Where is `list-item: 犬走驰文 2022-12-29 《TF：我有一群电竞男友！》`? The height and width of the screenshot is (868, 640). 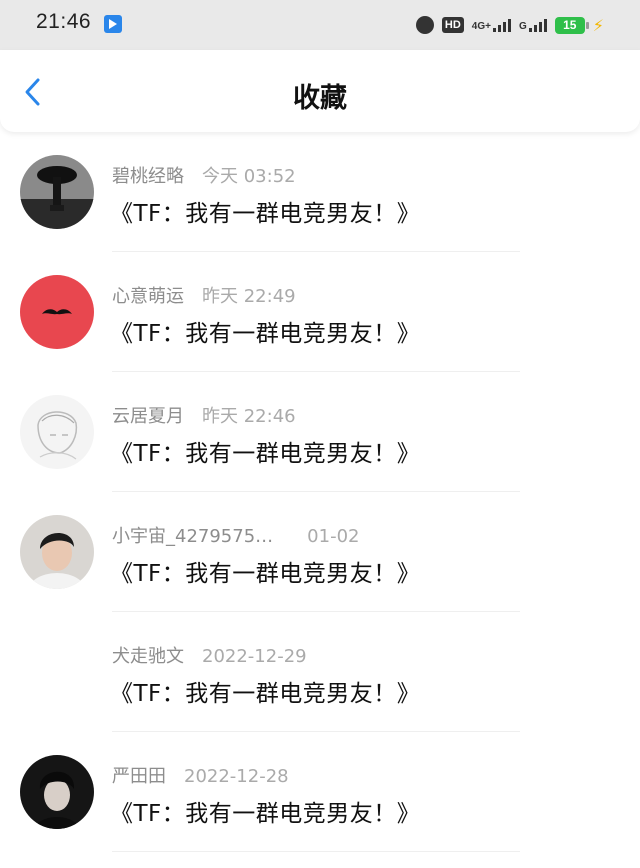
list-item: 犬走驰文 2022-12-29 《TF：我有一群电竞男友！》 is located at coordinates (320, 672).